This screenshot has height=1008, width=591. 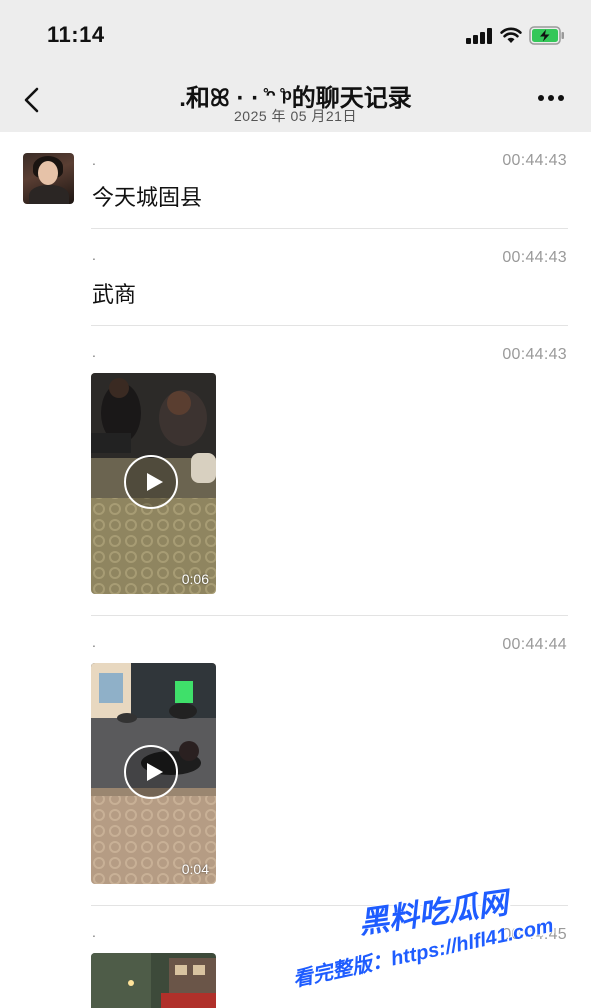 What do you see at coordinates (114, 293) in the screenshot?
I see `message-text: 武商` at bounding box center [114, 293].